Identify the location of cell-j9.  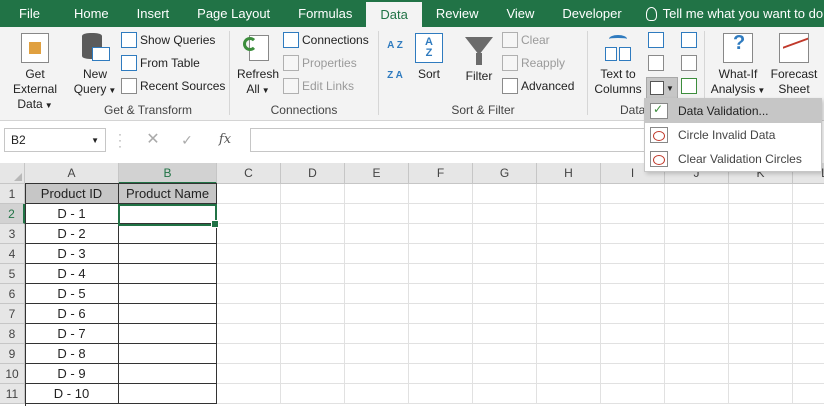
(697, 354).